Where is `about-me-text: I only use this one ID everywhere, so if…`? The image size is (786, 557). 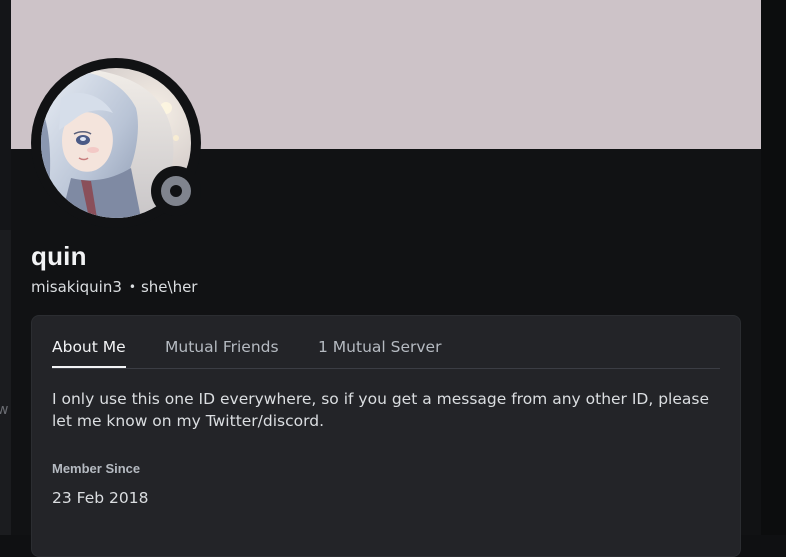
about-me-text: I only use this one ID everywhere, so if… is located at coordinates (381, 410).